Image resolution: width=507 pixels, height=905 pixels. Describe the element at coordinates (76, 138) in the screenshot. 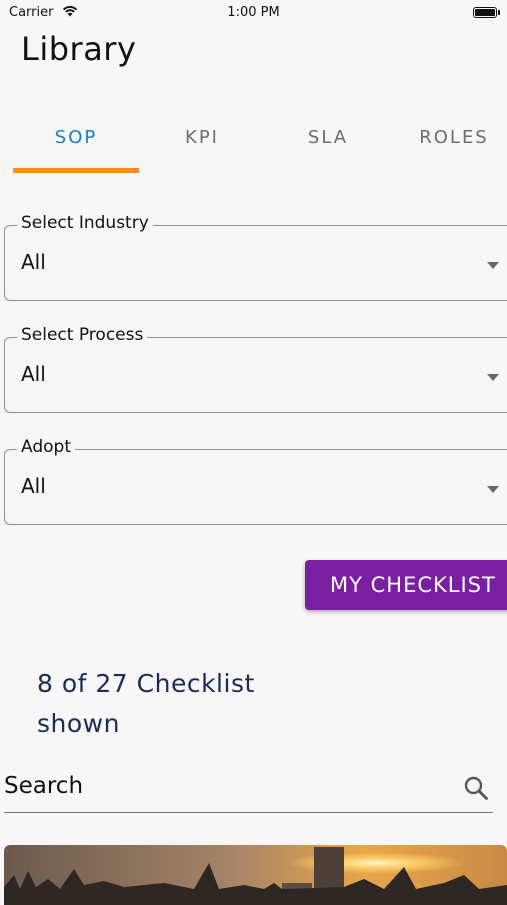

I see `tab-sop: SOP` at that location.